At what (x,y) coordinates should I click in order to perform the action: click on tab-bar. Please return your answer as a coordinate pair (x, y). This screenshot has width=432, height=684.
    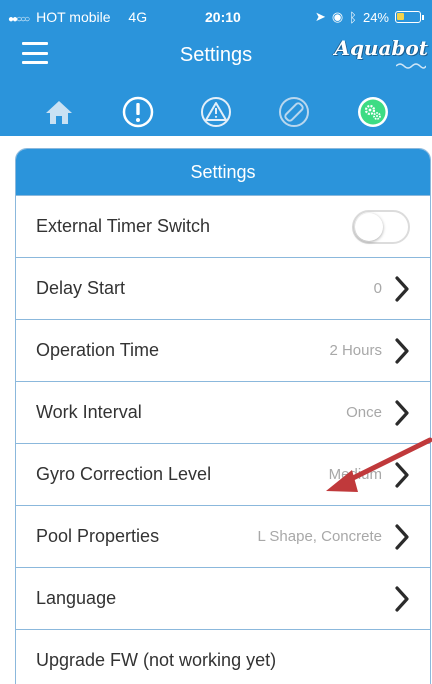
    Looking at the image, I should click on (216, 112).